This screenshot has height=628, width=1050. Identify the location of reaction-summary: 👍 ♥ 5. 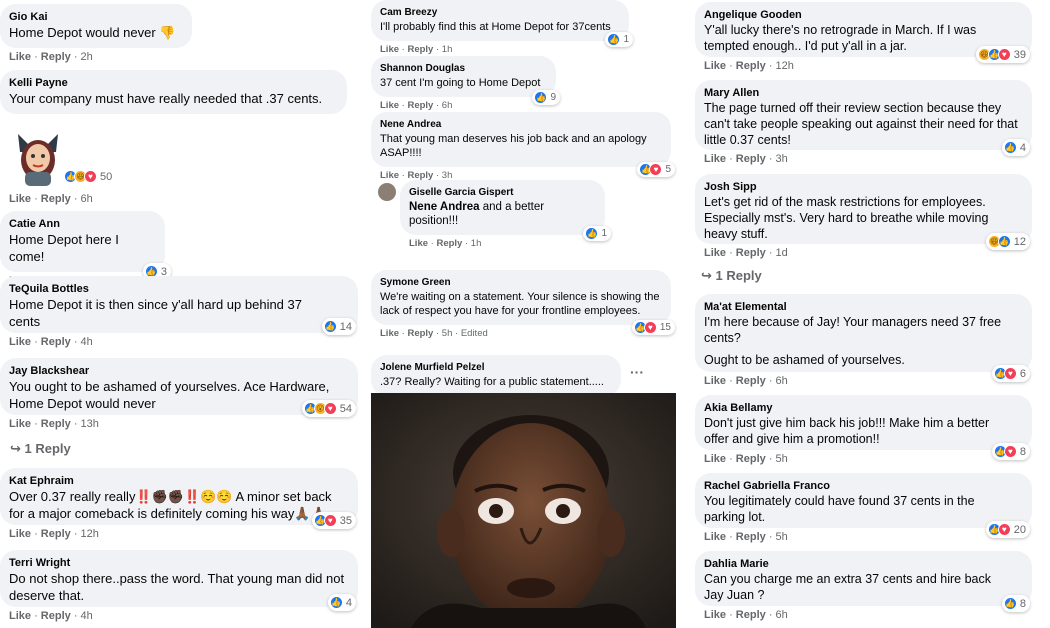
(656, 169).